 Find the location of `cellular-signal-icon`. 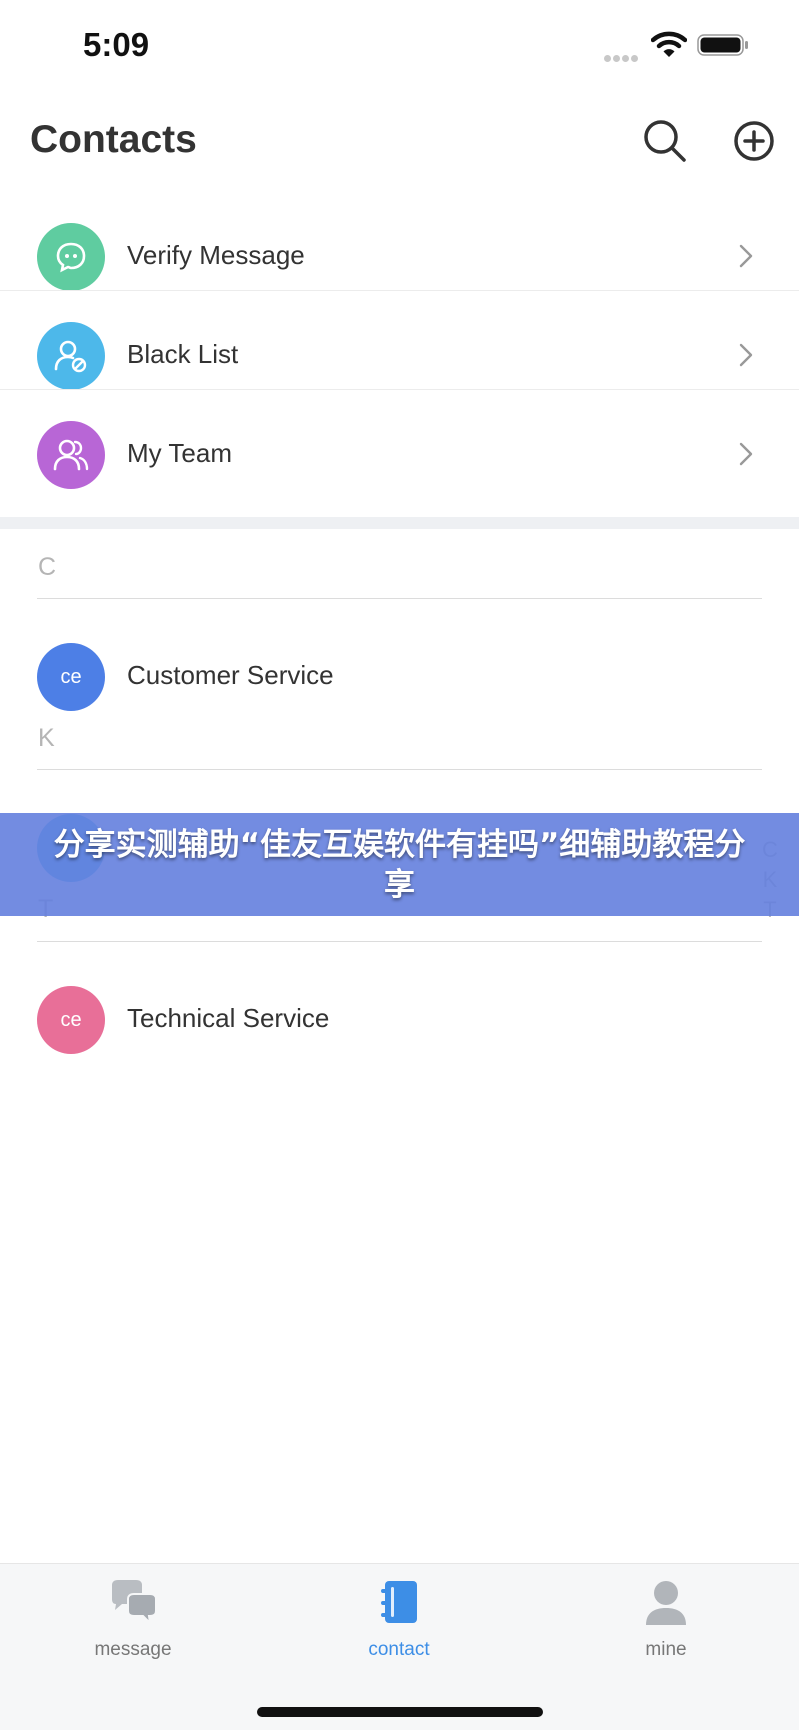

cellular-signal-icon is located at coordinates (622, 55).